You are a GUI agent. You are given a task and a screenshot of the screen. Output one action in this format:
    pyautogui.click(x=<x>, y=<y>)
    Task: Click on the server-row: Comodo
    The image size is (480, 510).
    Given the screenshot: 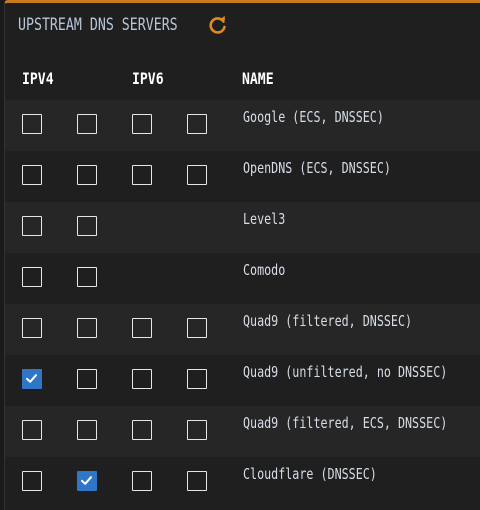 What is the action you would take?
    pyautogui.click(x=242, y=278)
    